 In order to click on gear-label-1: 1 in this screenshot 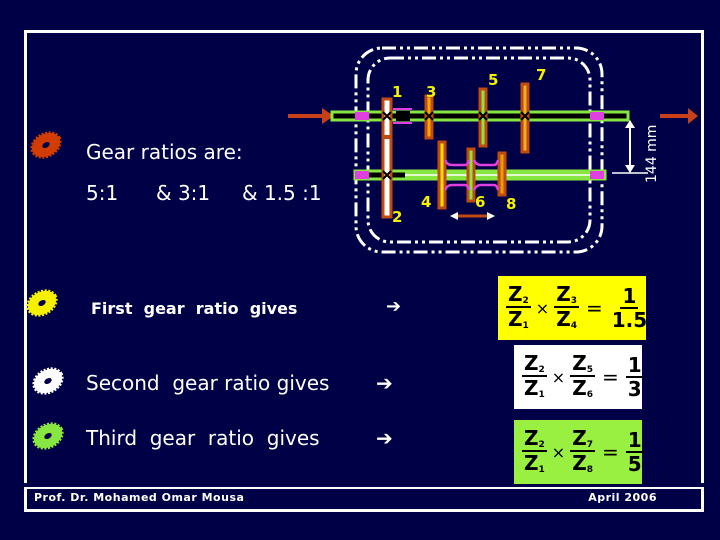, I will do `click(397, 92)`.